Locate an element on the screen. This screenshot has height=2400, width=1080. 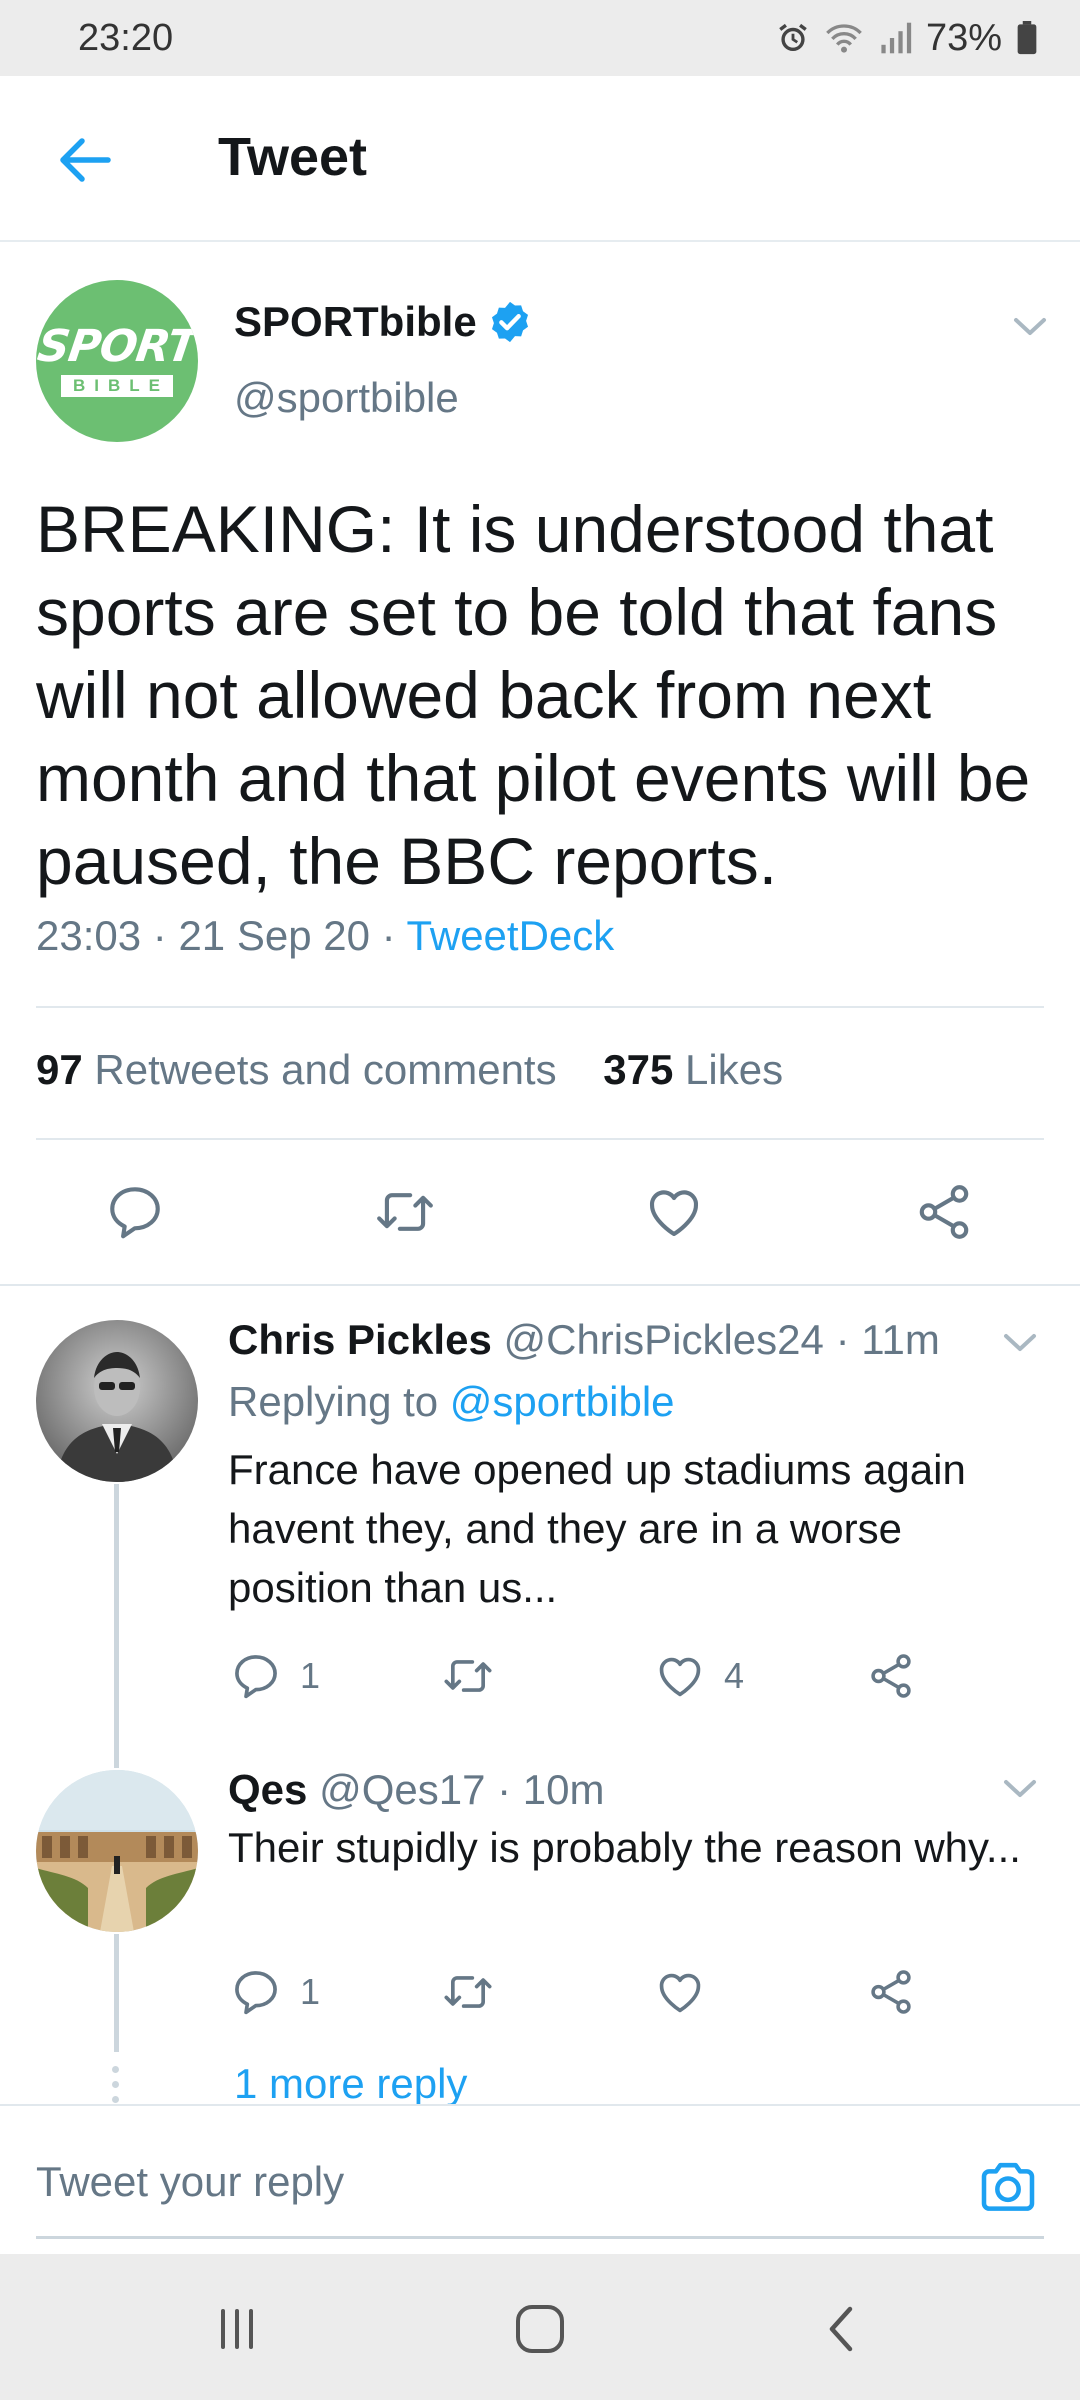
battery-percent: 73% is located at coordinates (963, 37).